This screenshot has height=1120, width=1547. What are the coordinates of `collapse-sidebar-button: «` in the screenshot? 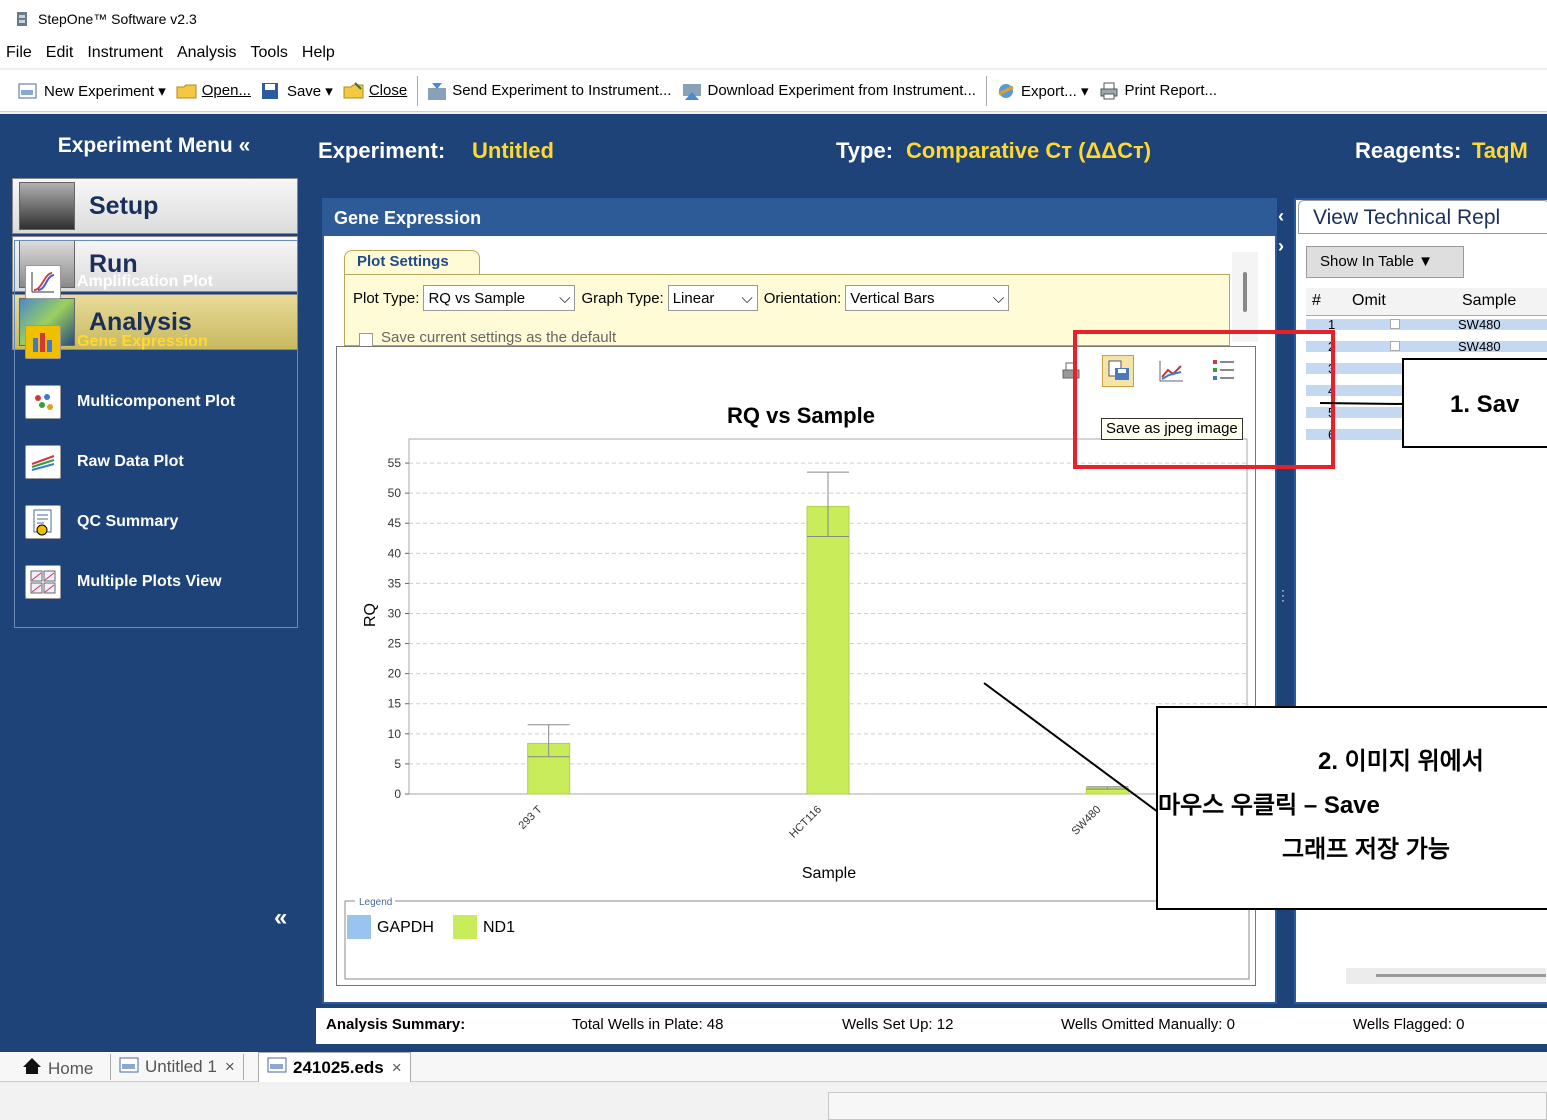 It's located at (280, 918).